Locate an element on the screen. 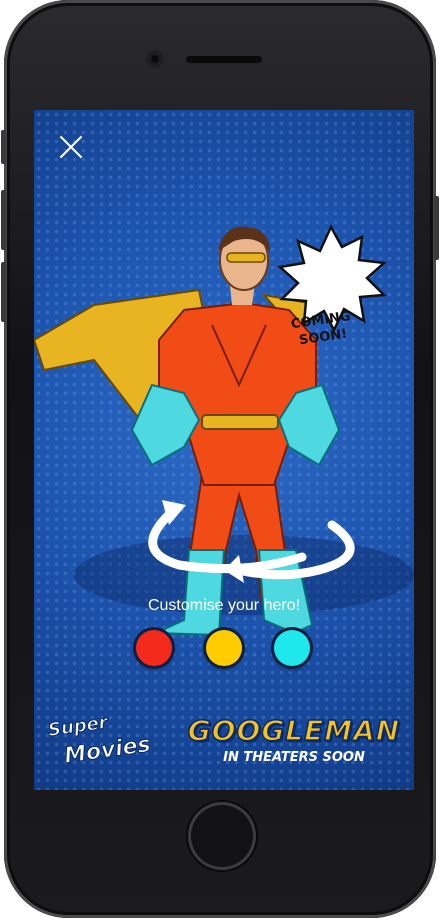 This screenshot has height=920, width=440. movie-subtitle: IN THEATERS SOON is located at coordinates (294, 757).